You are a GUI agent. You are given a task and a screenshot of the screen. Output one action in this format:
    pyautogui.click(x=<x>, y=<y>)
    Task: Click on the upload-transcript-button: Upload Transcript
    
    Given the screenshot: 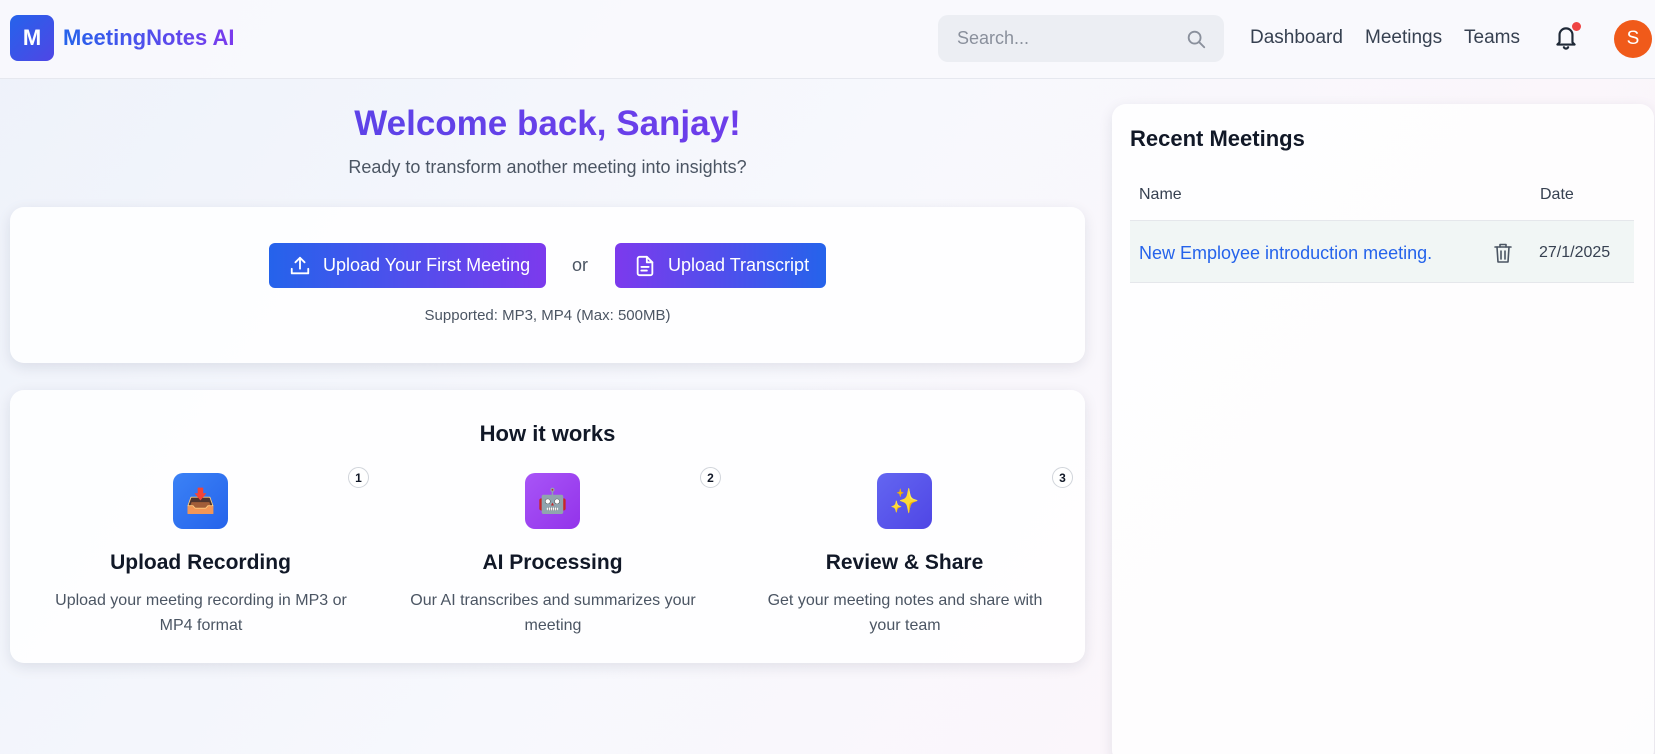 What is the action you would take?
    pyautogui.click(x=720, y=265)
    